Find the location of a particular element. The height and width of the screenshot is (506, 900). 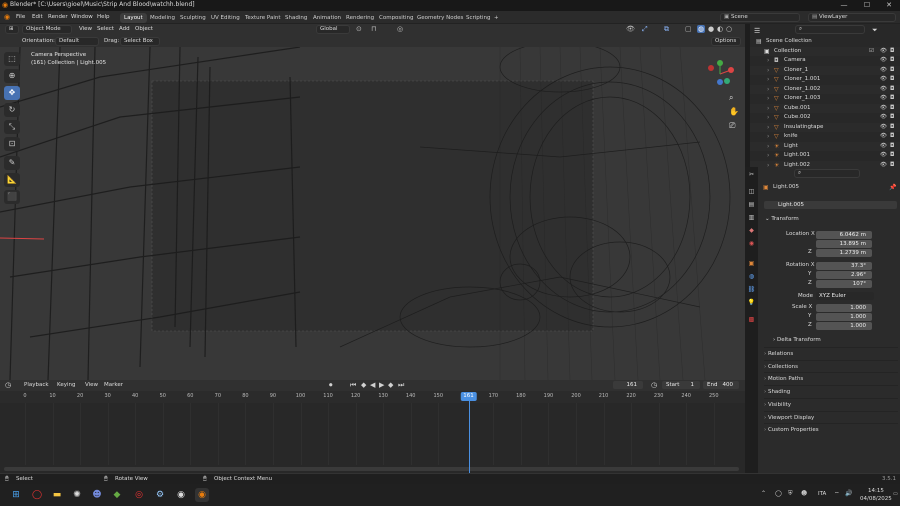

outliner-item: › ☀ Light.001 👁 ◘ is located at coordinates (825, 156).